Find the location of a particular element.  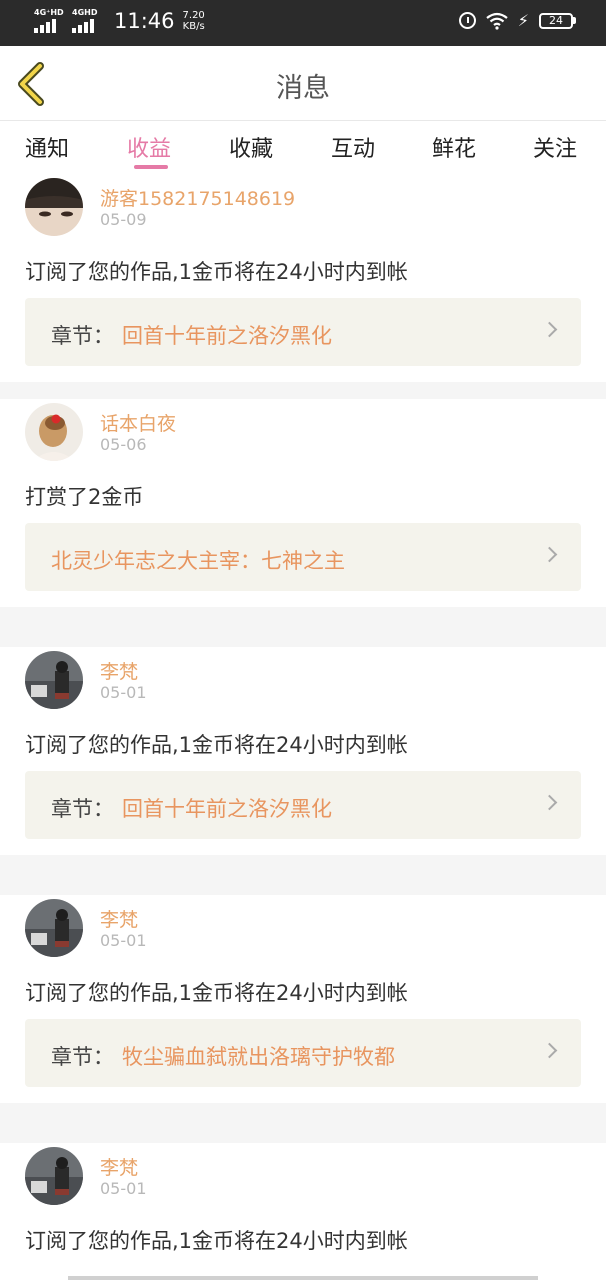

battery-icon: 24 is located at coordinates (557, 20).